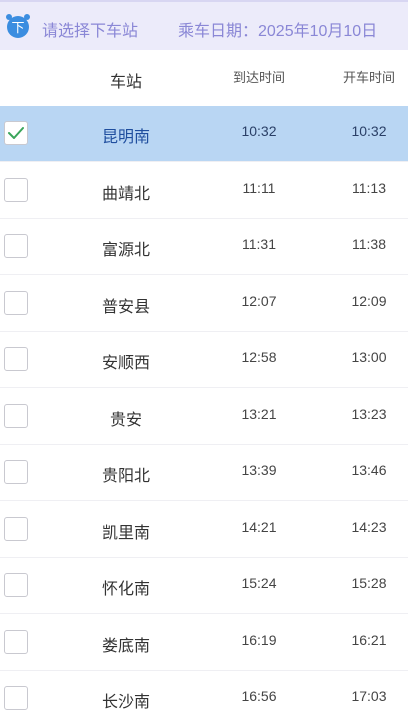 This screenshot has width=408, height=720. What do you see at coordinates (125, 702) in the screenshot?
I see `station-name: 长沙南` at bounding box center [125, 702].